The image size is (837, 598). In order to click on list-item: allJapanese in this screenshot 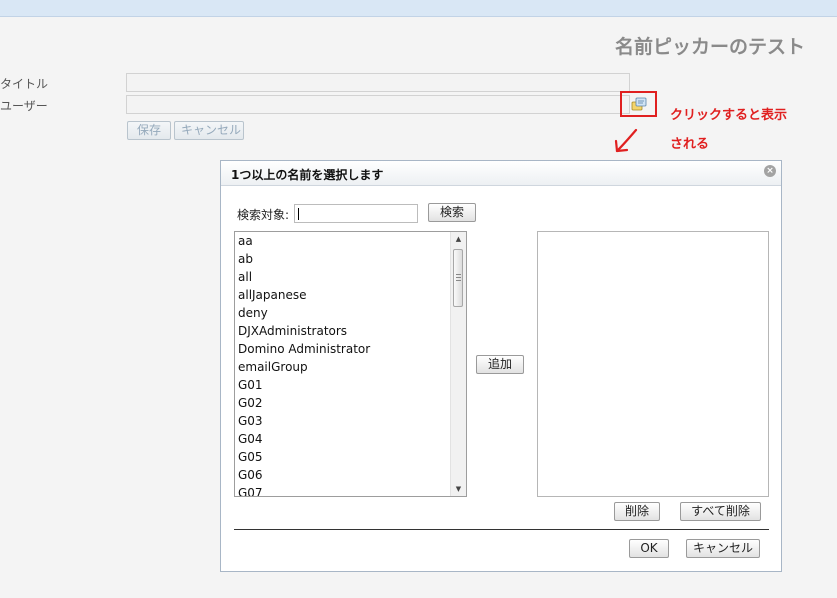, I will do `click(272, 295)`.